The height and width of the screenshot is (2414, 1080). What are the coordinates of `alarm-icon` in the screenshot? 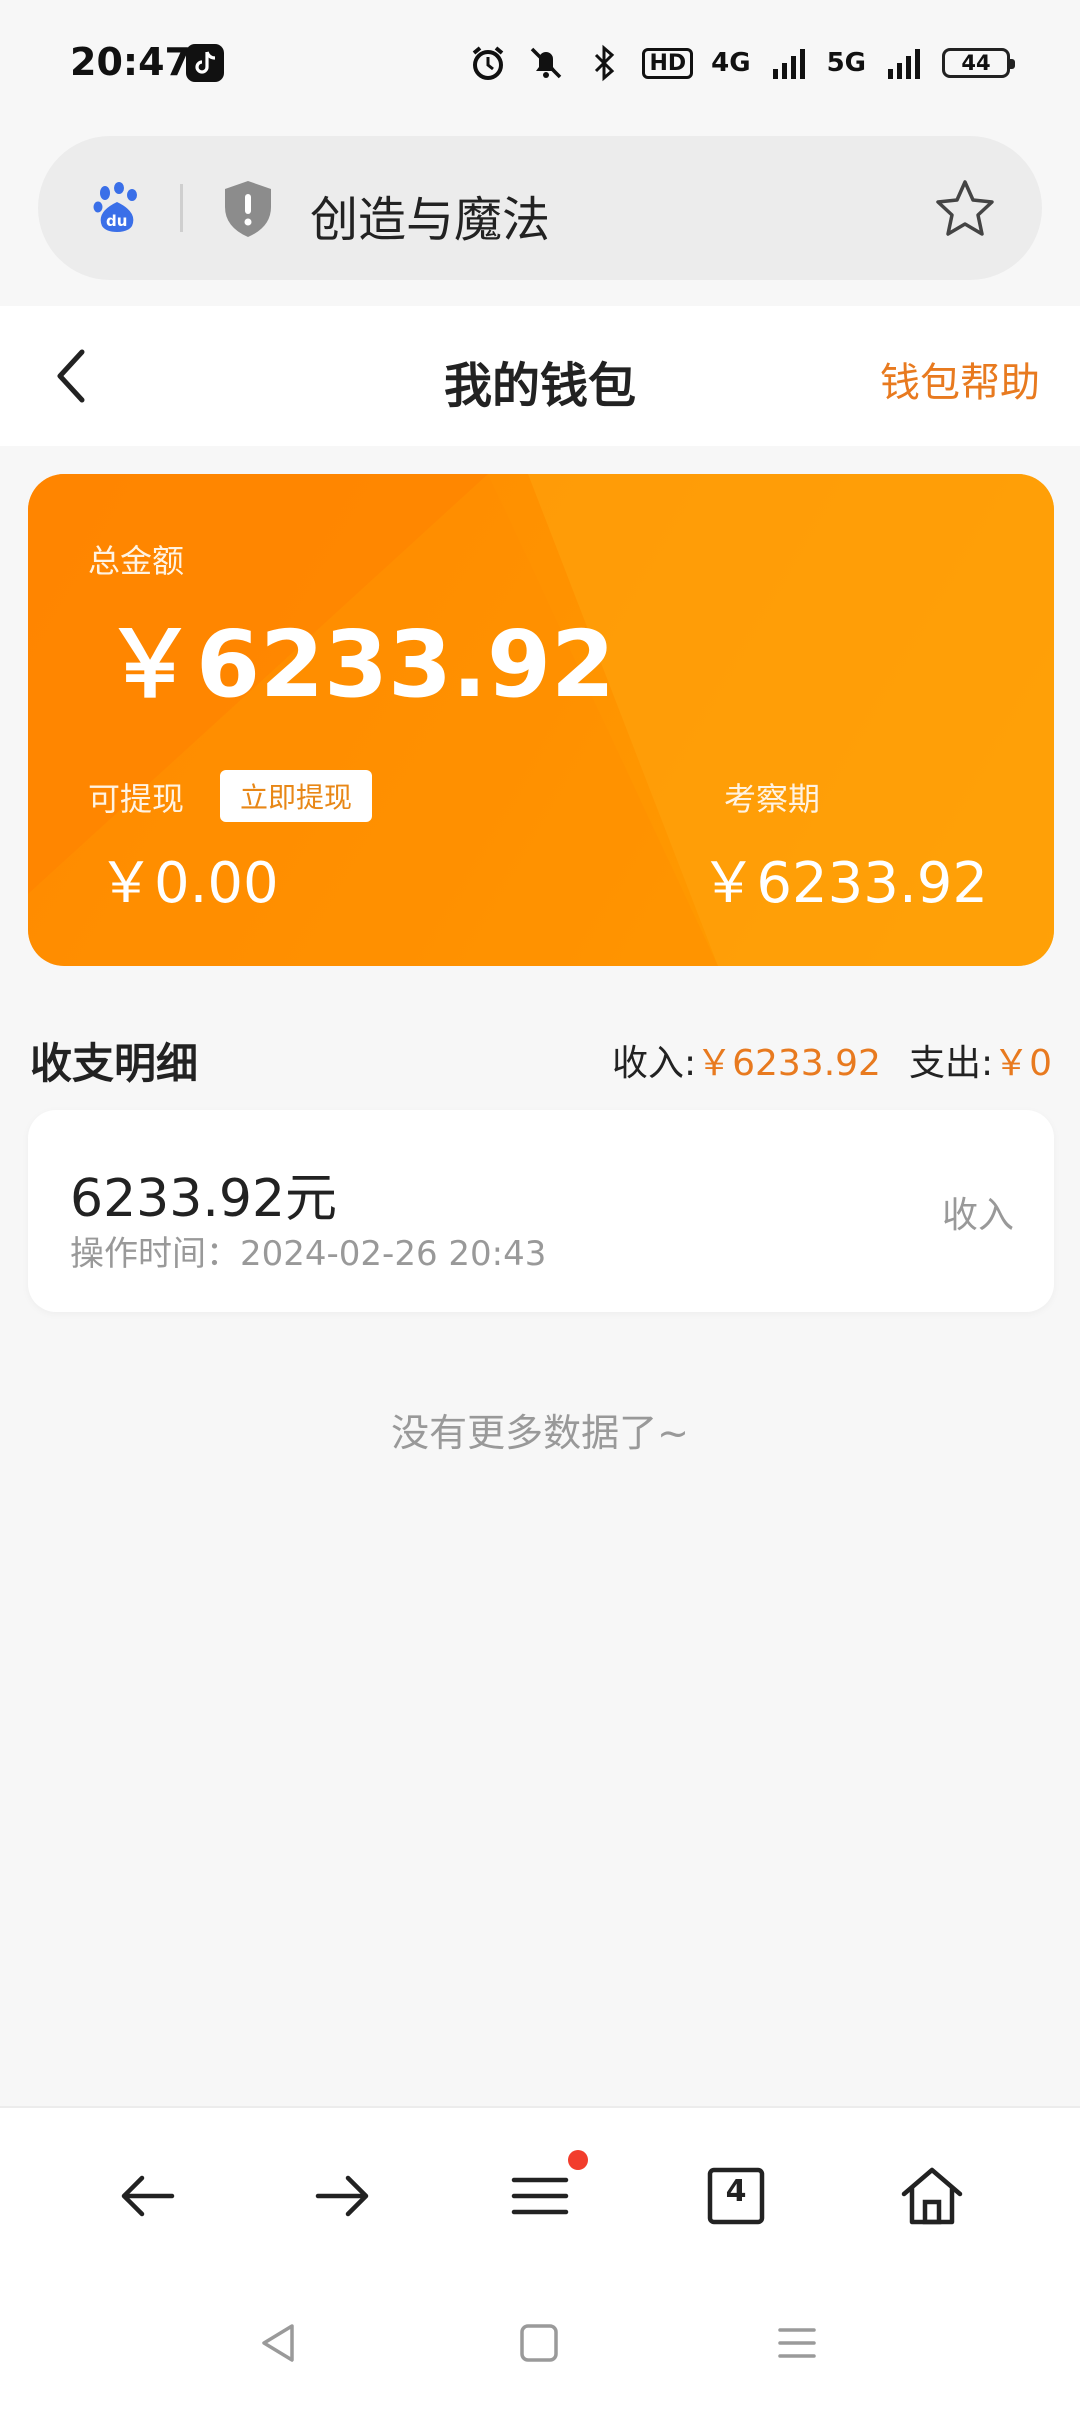 It's located at (488, 63).